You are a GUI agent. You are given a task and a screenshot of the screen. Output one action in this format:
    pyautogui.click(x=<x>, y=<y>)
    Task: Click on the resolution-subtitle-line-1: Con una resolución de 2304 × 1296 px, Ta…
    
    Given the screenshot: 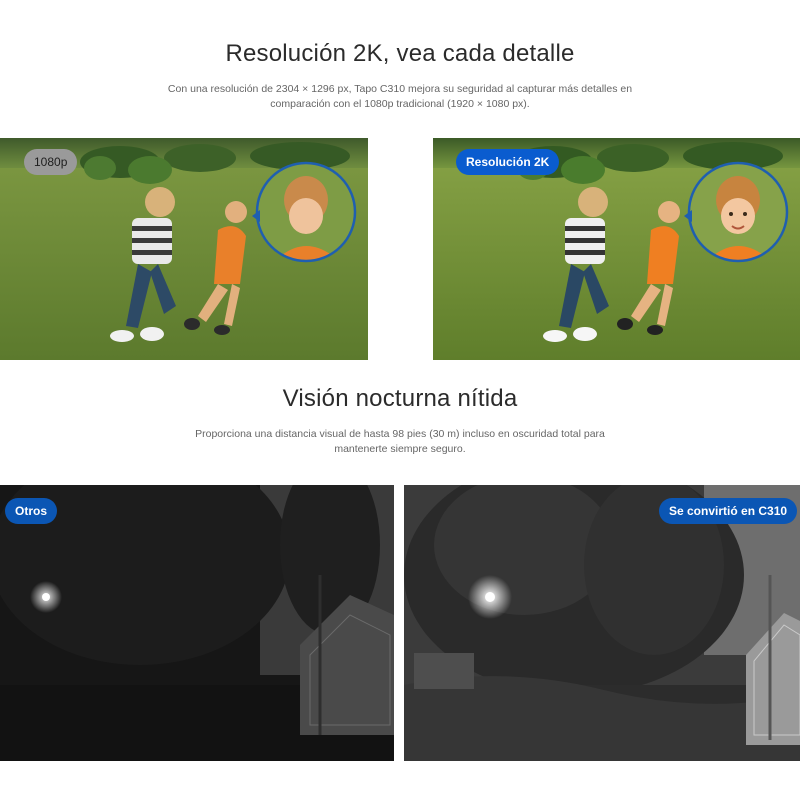 What is the action you would take?
    pyautogui.click(x=400, y=89)
    